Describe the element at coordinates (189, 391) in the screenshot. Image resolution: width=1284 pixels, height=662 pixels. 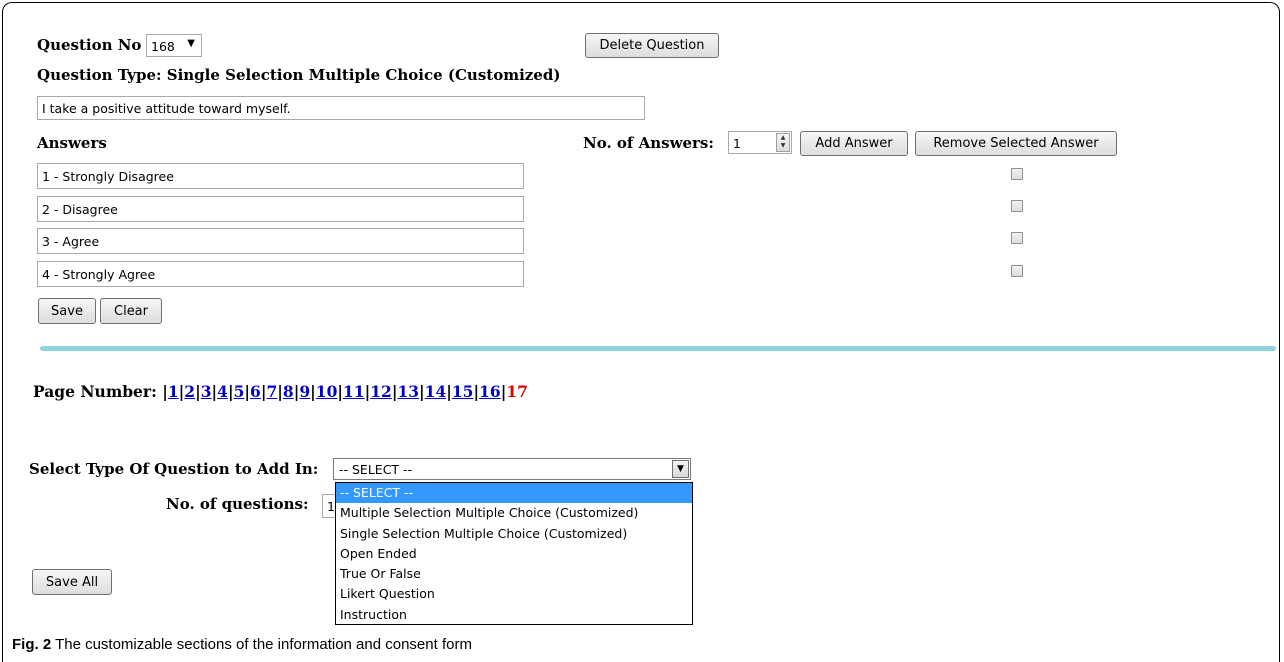
I see `page-link: 2` at that location.